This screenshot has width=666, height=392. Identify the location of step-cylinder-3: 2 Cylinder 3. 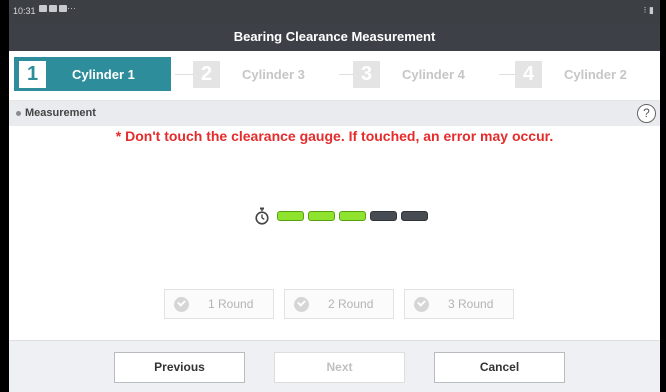
(268, 74).